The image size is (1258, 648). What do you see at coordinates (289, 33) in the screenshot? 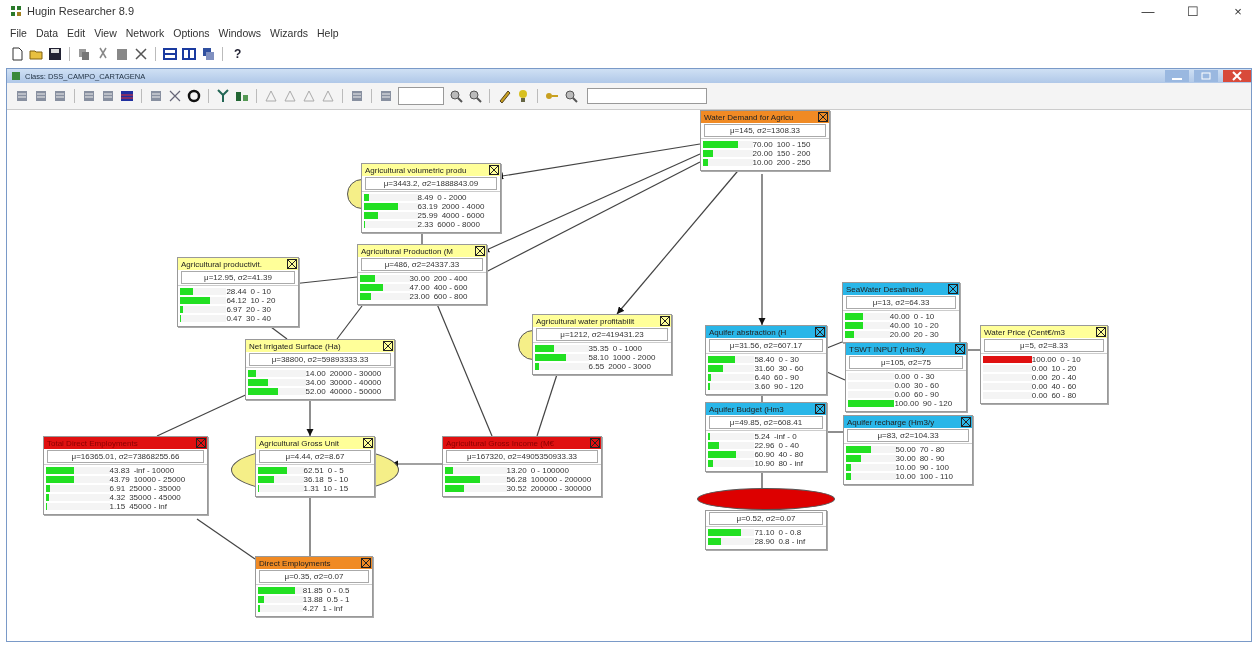
I see `menu-item: Wizards` at bounding box center [289, 33].